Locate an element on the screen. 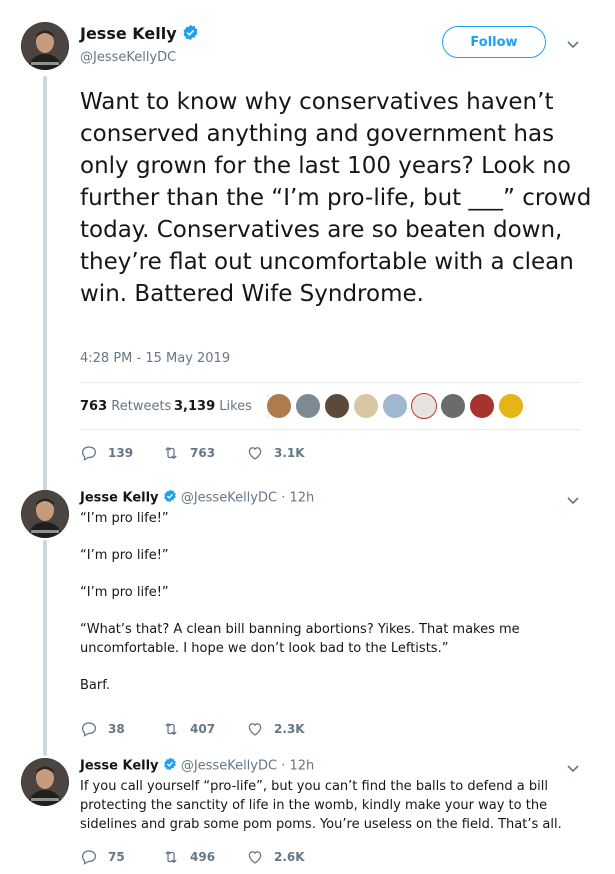 The width and height of the screenshot is (615, 874). retweet-count: 407 is located at coordinates (203, 729).